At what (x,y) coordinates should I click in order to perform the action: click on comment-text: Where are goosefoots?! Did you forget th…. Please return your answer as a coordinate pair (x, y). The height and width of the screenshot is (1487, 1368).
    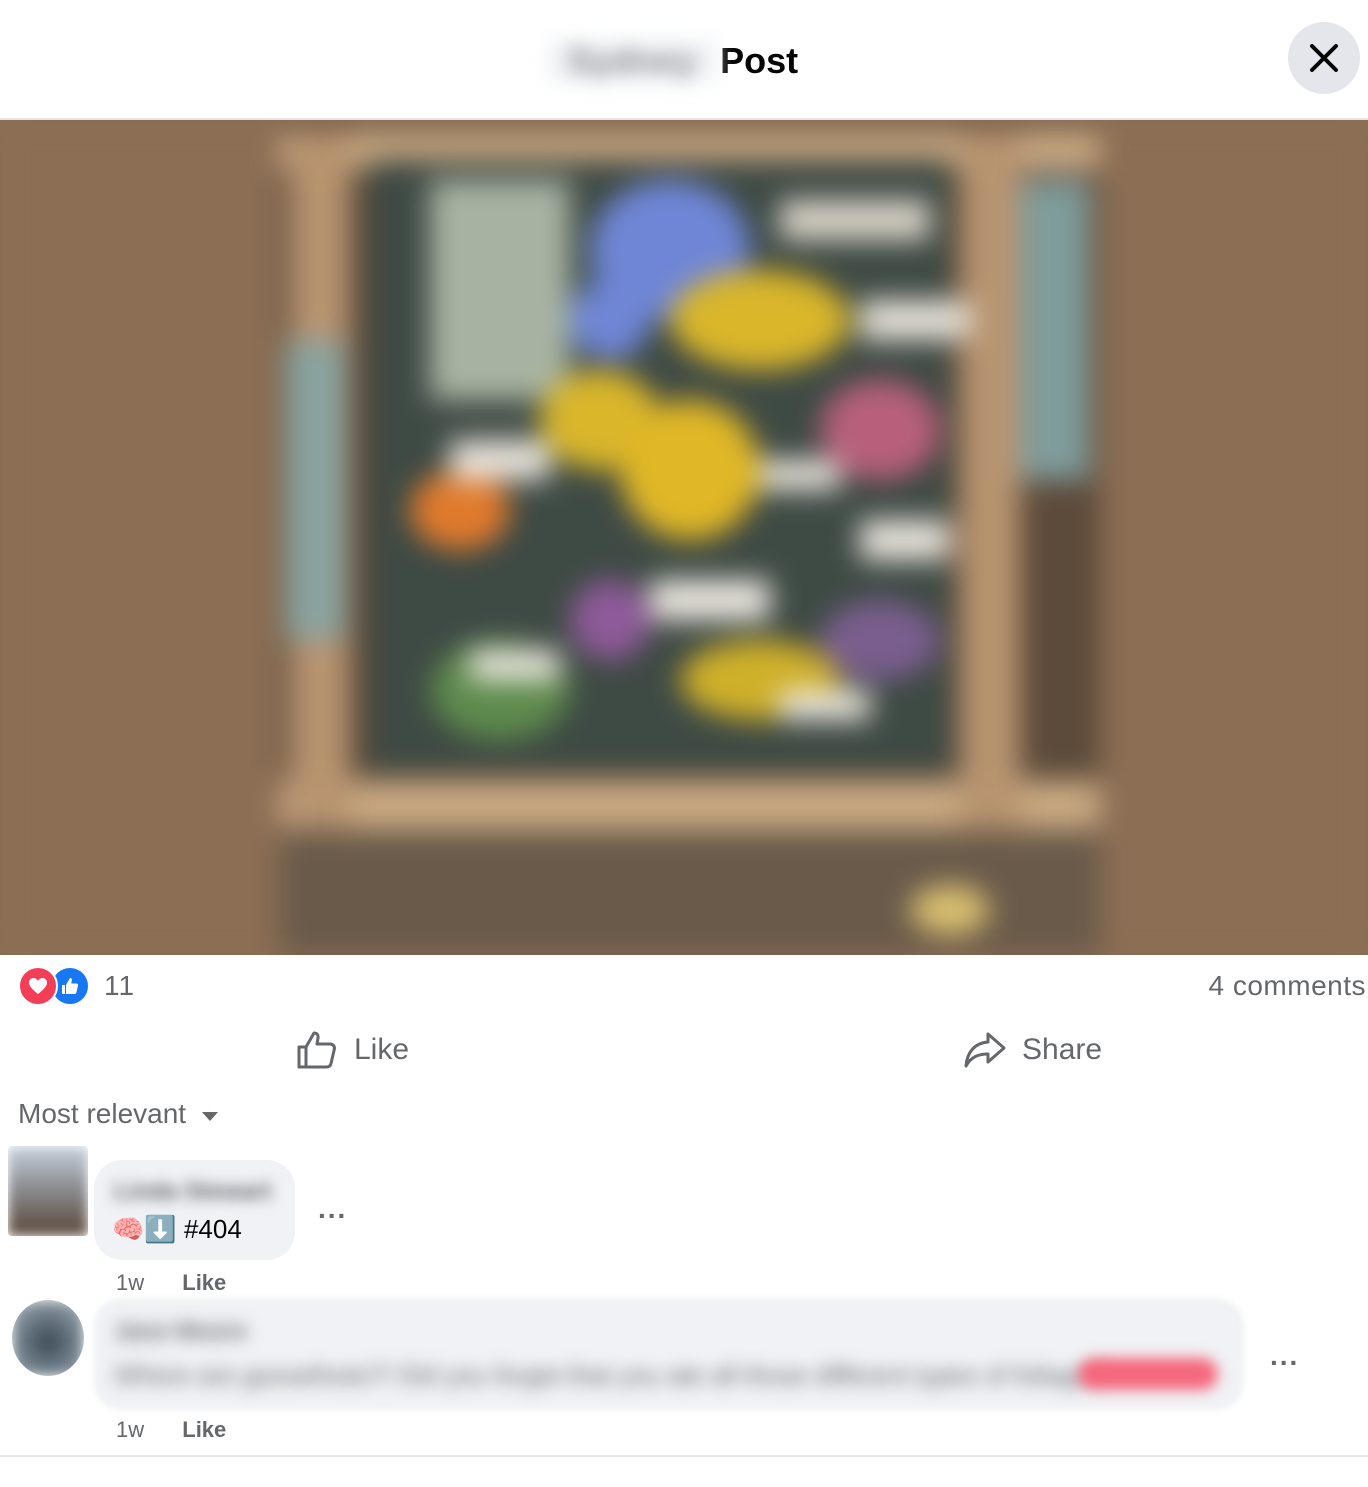
    Looking at the image, I should click on (610, 1375).